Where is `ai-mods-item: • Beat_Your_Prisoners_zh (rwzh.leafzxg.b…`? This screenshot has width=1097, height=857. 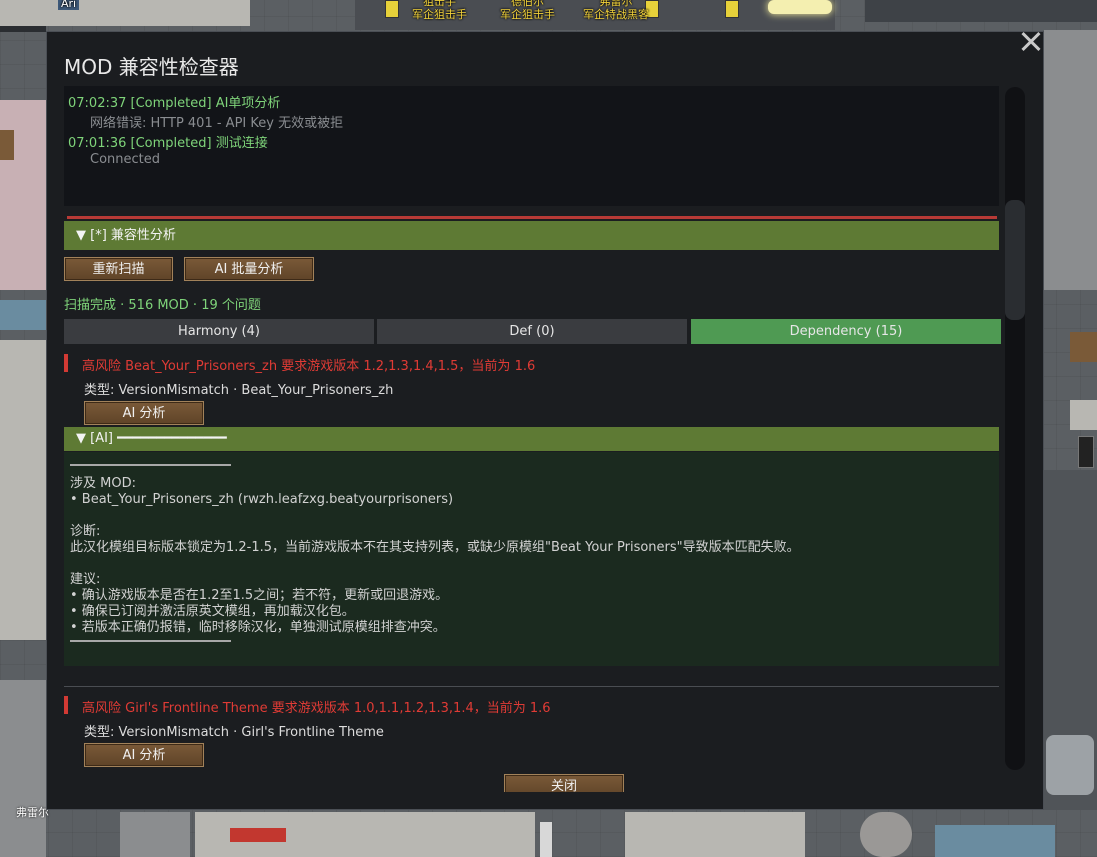 ai-mods-item: • Beat_Your_Prisoners_zh (rwzh.leafzxg.b… is located at coordinates (262, 499).